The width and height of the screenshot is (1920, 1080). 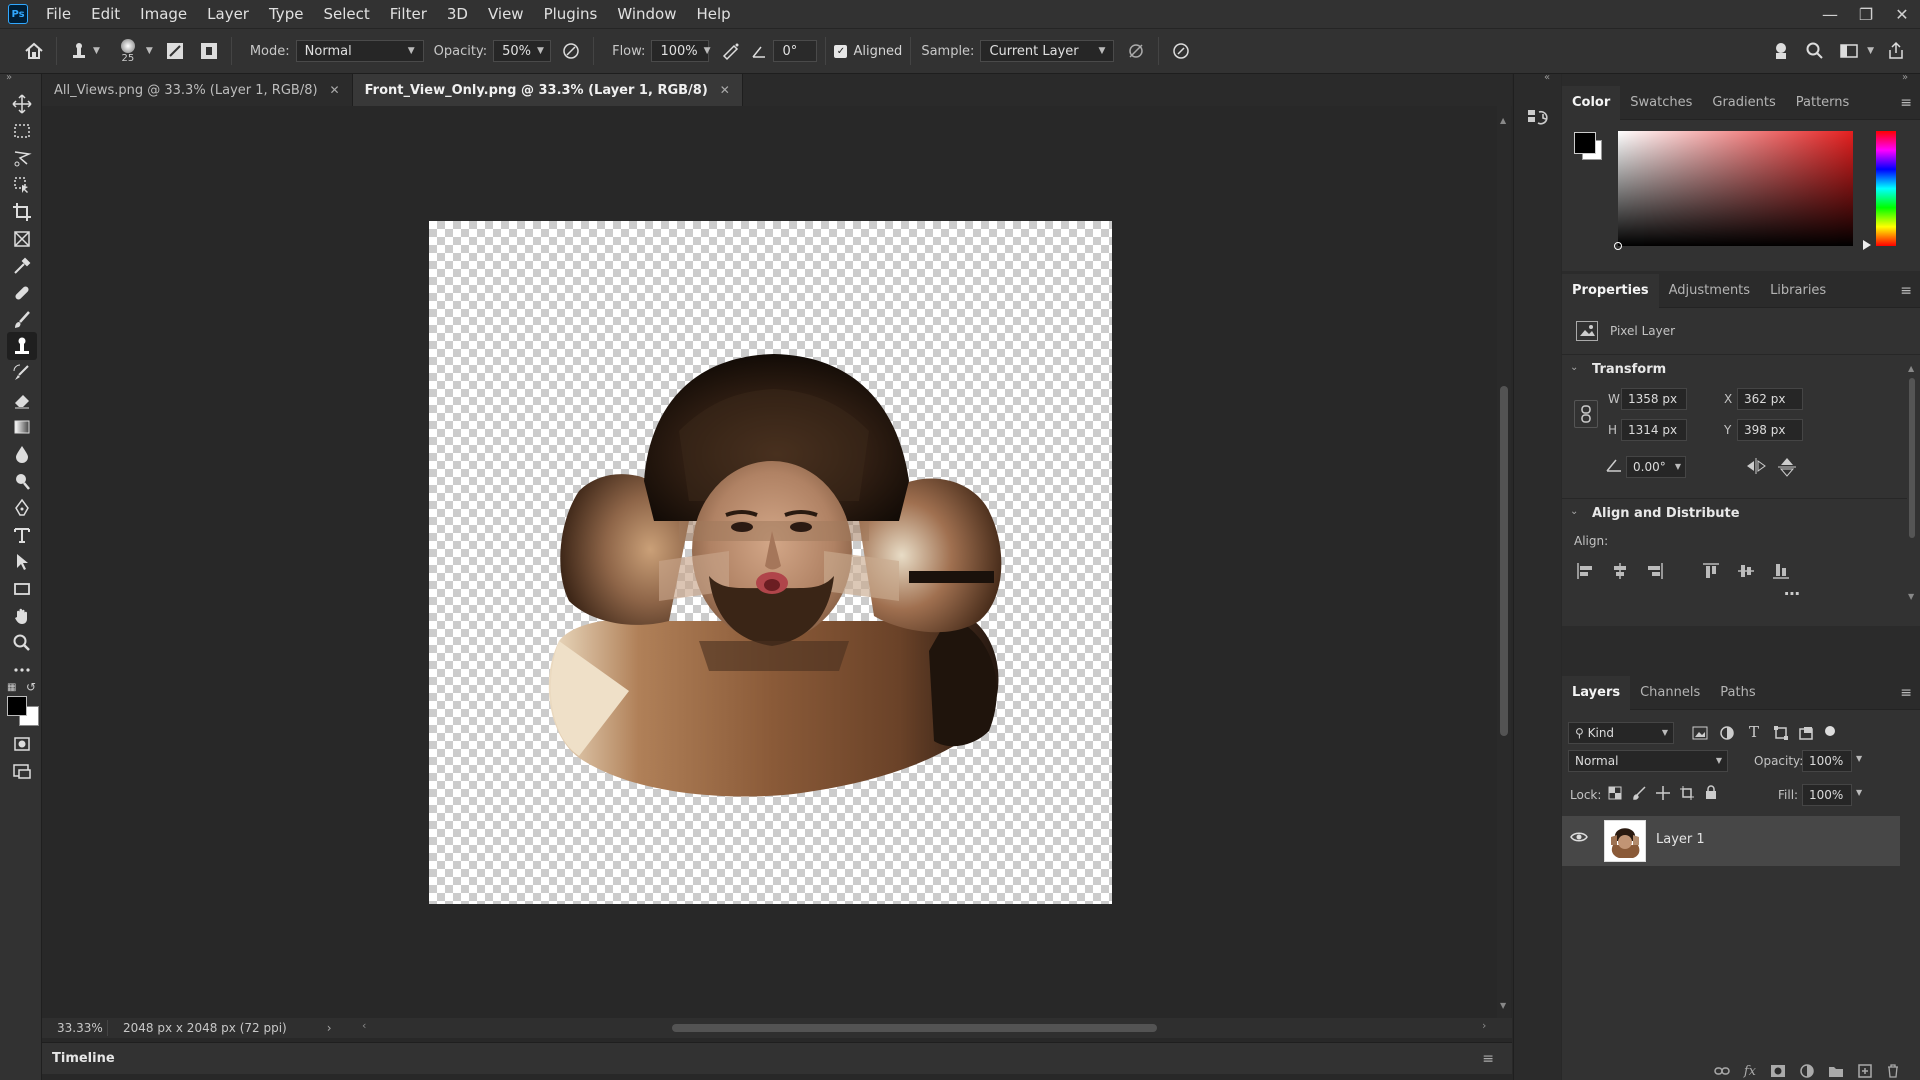 What do you see at coordinates (1746, 571) in the screenshot?
I see `align-middle-icon` at bounding box center [1746, 571].